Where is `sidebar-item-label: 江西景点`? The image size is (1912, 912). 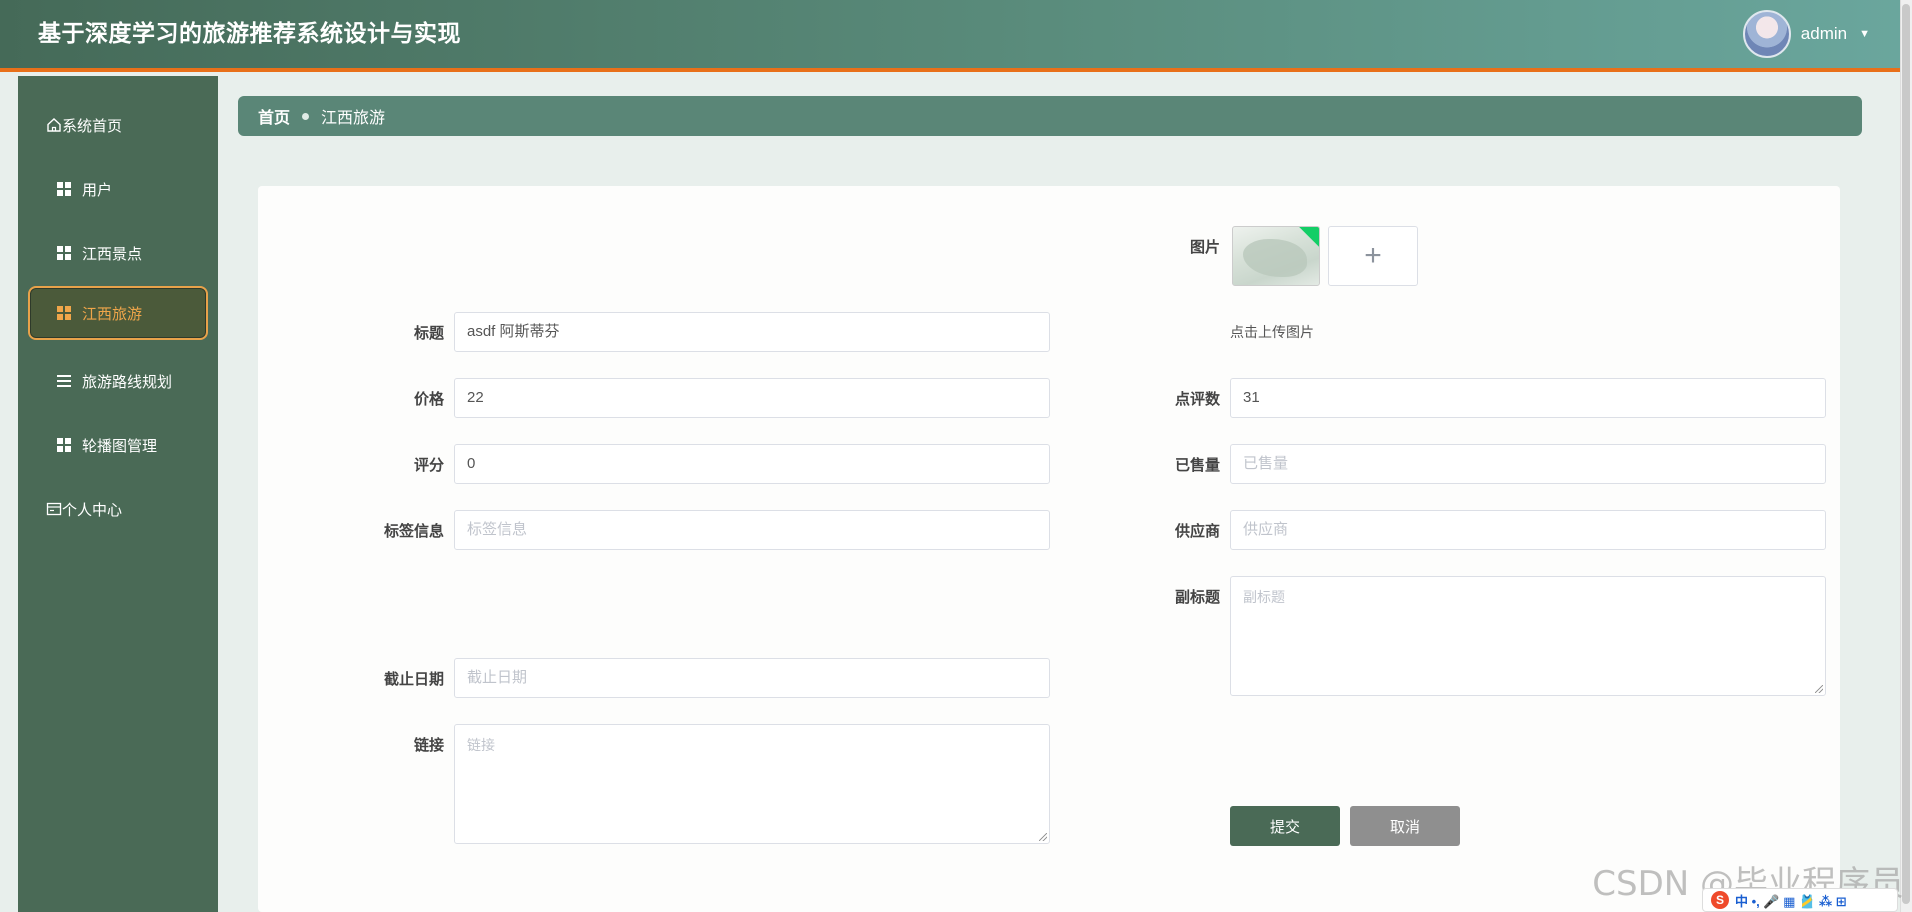
sidebar-item-label: 江西景点 is located at coordinates (112, 253).